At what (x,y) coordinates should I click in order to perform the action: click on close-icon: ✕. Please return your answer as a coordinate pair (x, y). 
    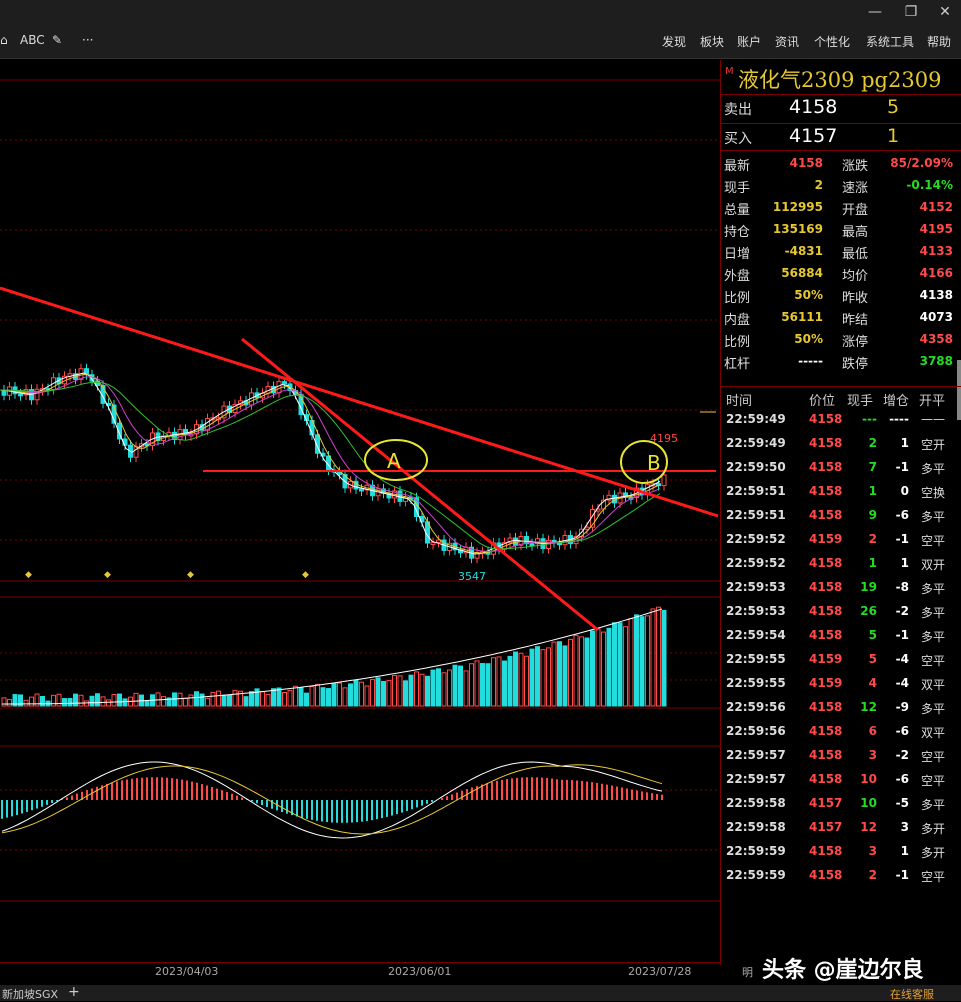
    Looking at the image, I should click on (945, 12).